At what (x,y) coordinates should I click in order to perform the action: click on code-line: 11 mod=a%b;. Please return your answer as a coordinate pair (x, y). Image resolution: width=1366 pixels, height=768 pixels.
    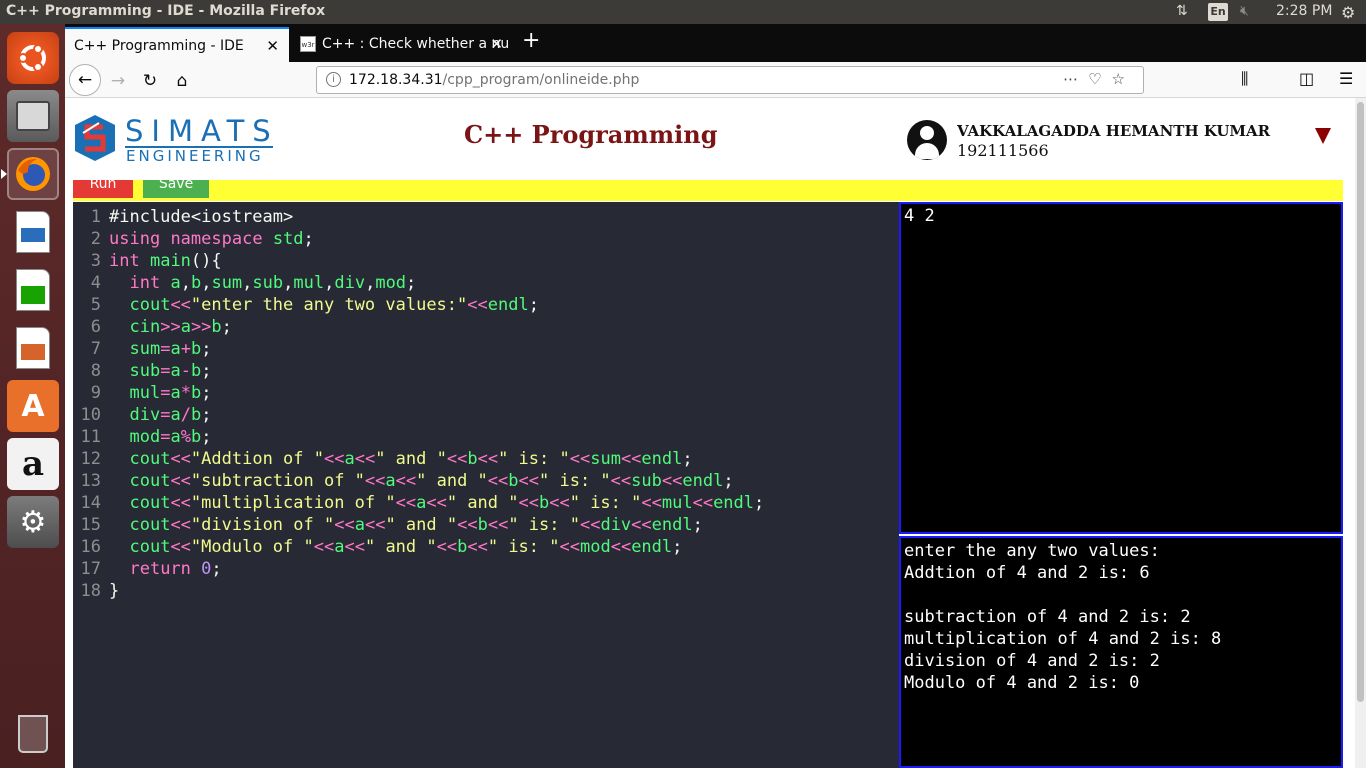
    Looking at the image, I should click on (142, 437).